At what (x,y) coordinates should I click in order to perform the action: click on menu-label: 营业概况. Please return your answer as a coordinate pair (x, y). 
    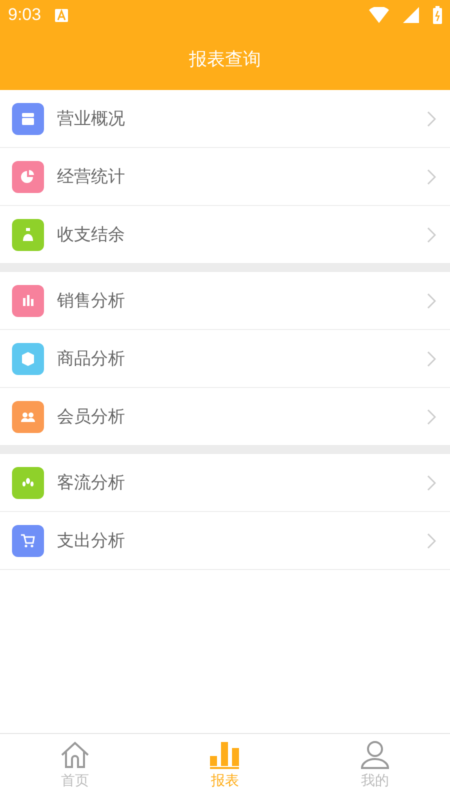
    Looking at the image, I should click on (91, 119).